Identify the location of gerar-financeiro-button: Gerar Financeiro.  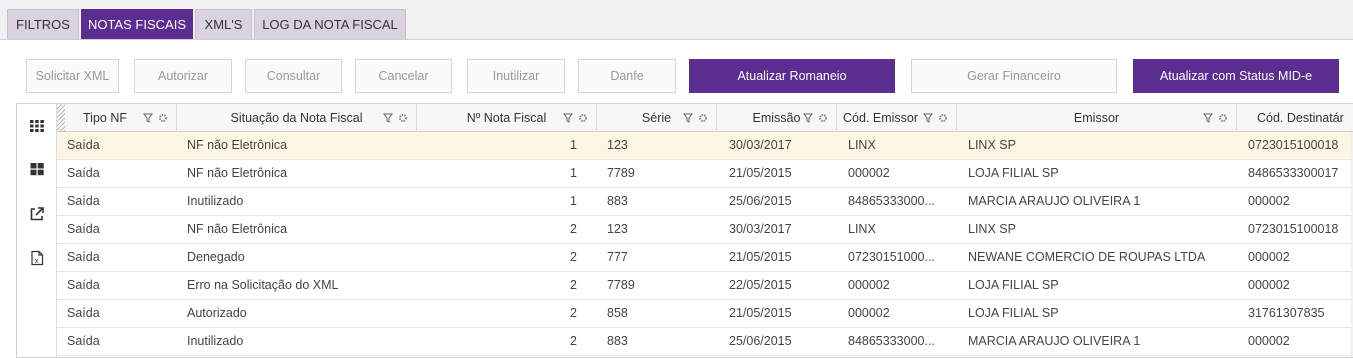
(1014, 76).